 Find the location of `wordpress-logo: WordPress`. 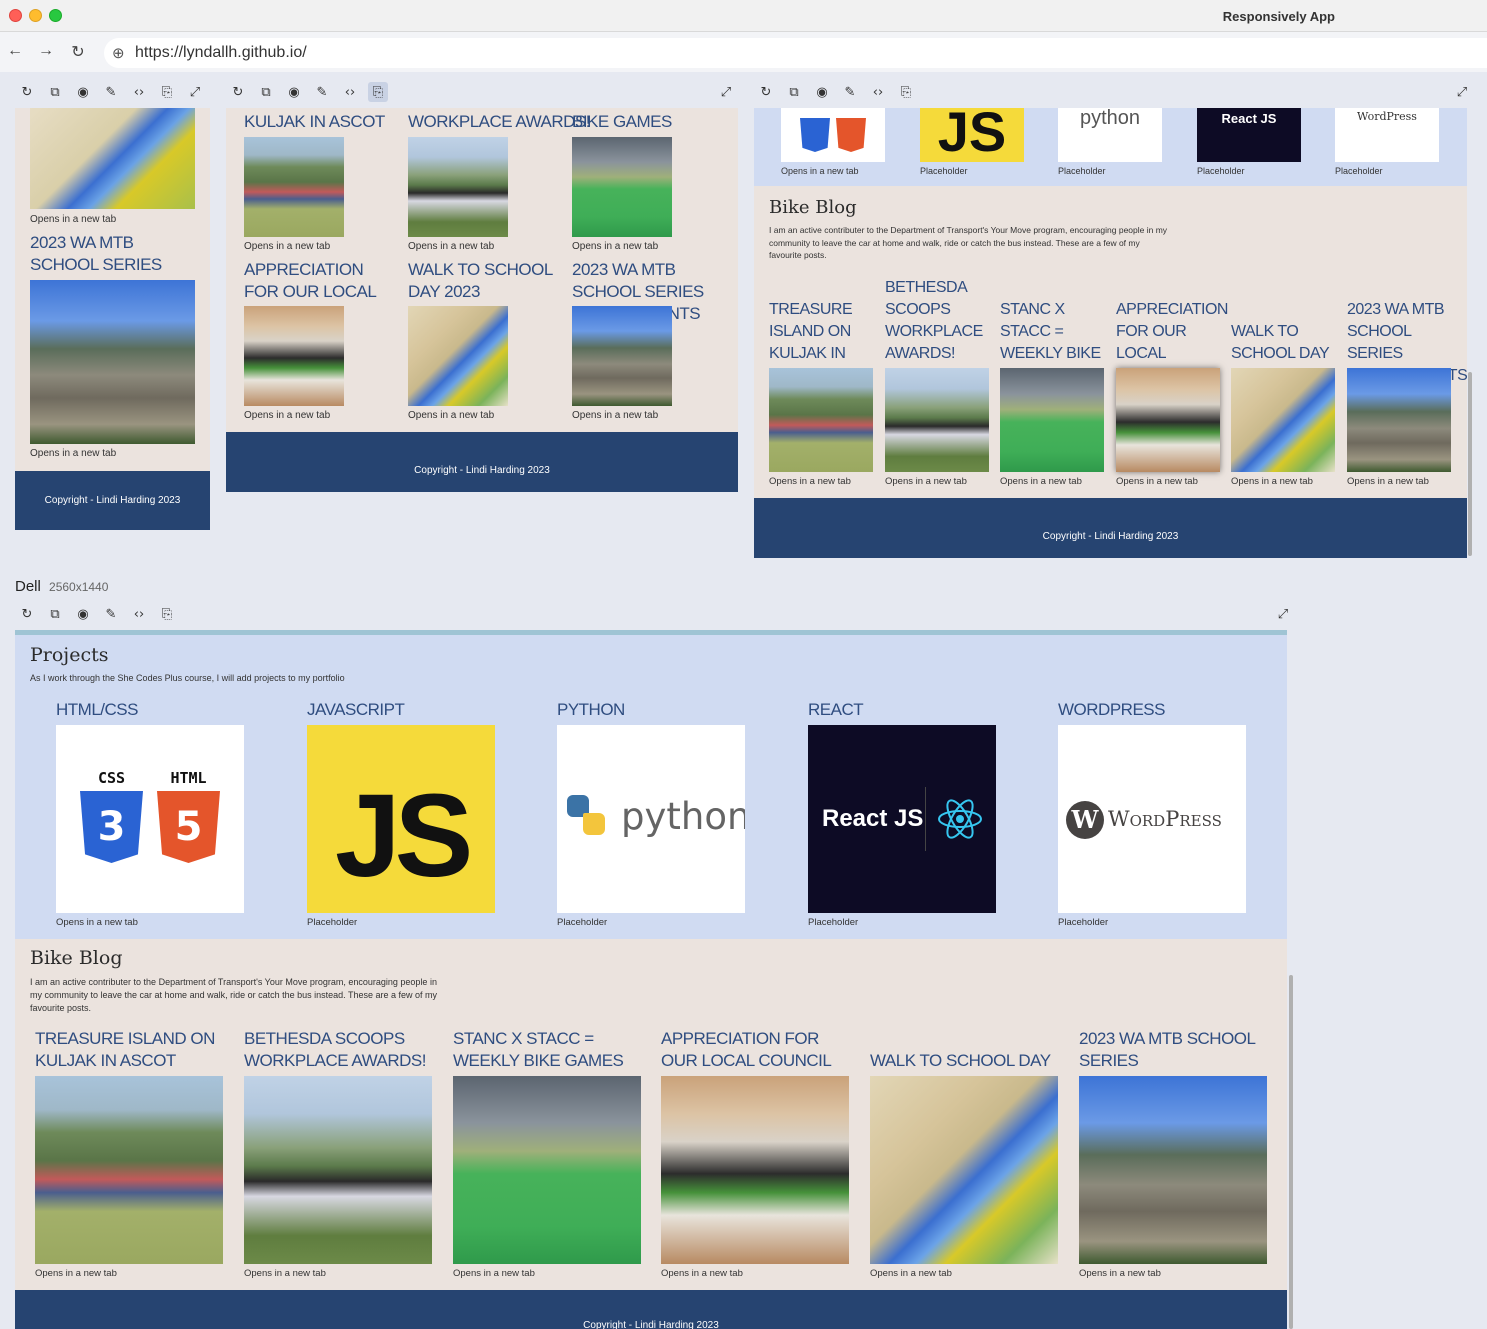

wordpress-logo: WordPress is located at coordinates (1387, 135).